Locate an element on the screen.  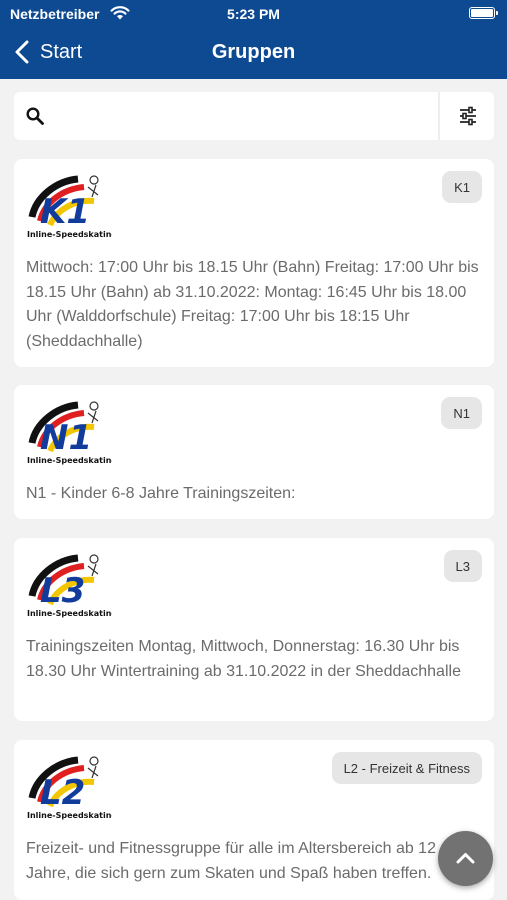
status-bar: Netzbetreiber 5:23 PM is located at coordinates (253, 14).